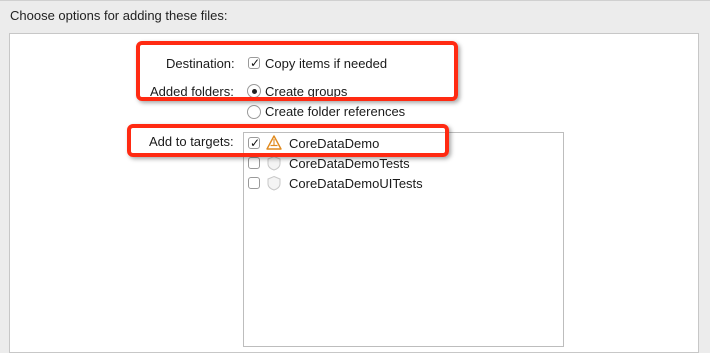 Image resolution: width=710 pixels, height=353 pixels. What do you see at coordinates (288, 140) in the screenshot?
I see `highlight-box-targets` at bounding box center [288, 140].